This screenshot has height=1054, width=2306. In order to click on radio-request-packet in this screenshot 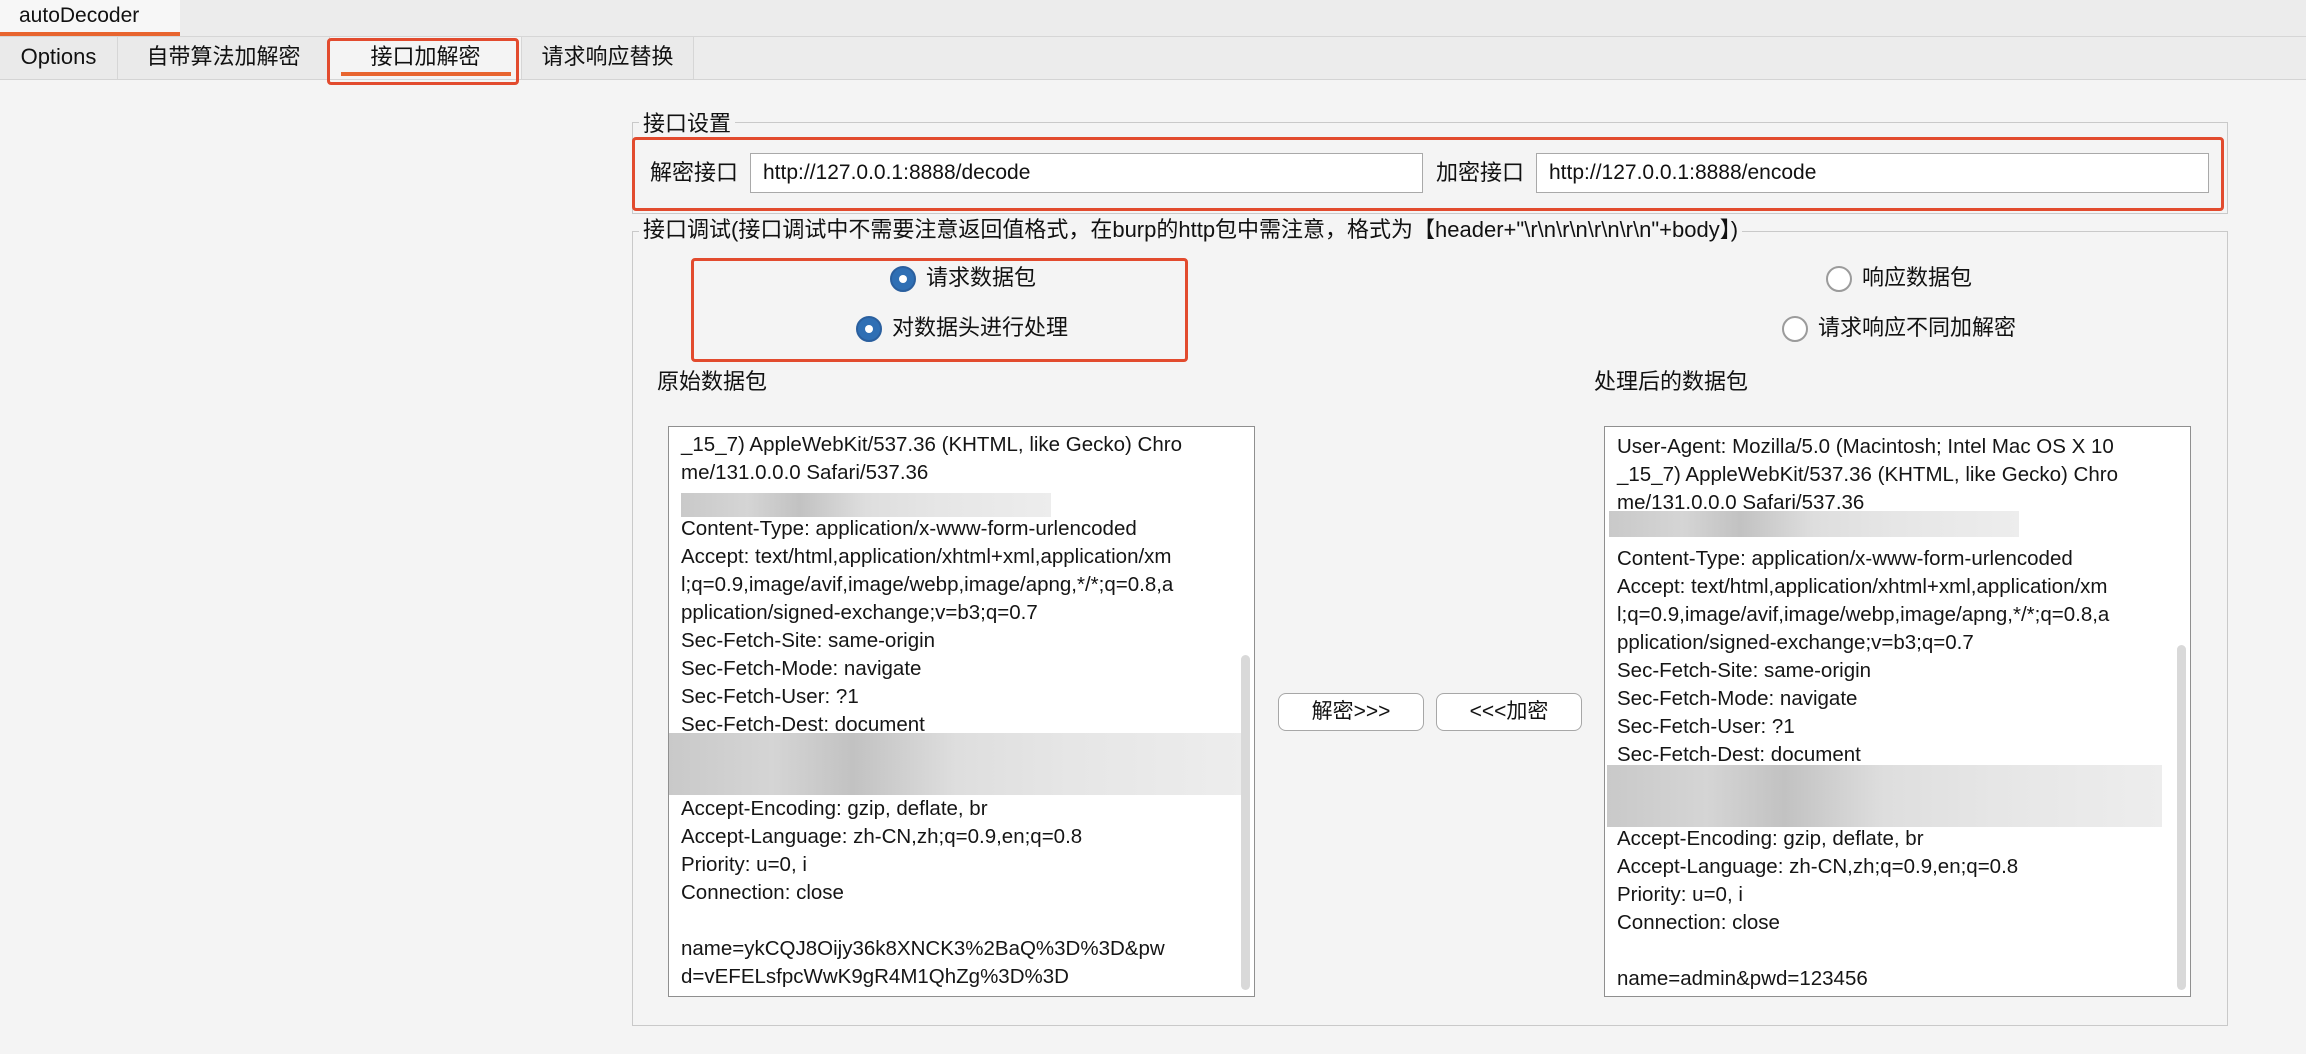, I will do `click(903, 279)`.